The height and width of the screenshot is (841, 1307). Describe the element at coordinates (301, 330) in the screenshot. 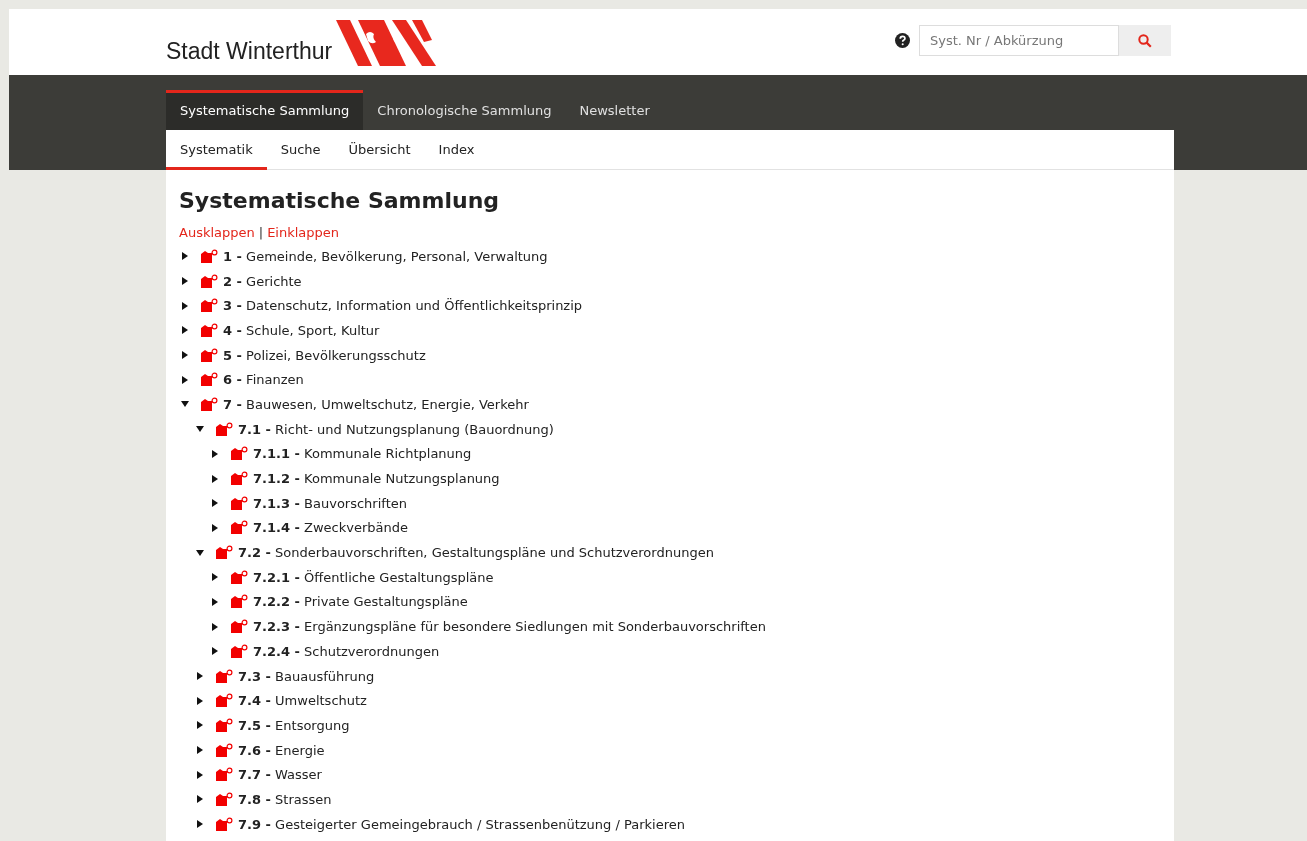

I see `tree-item-link: 4 - Schule, Sport, Kultur` at that location.